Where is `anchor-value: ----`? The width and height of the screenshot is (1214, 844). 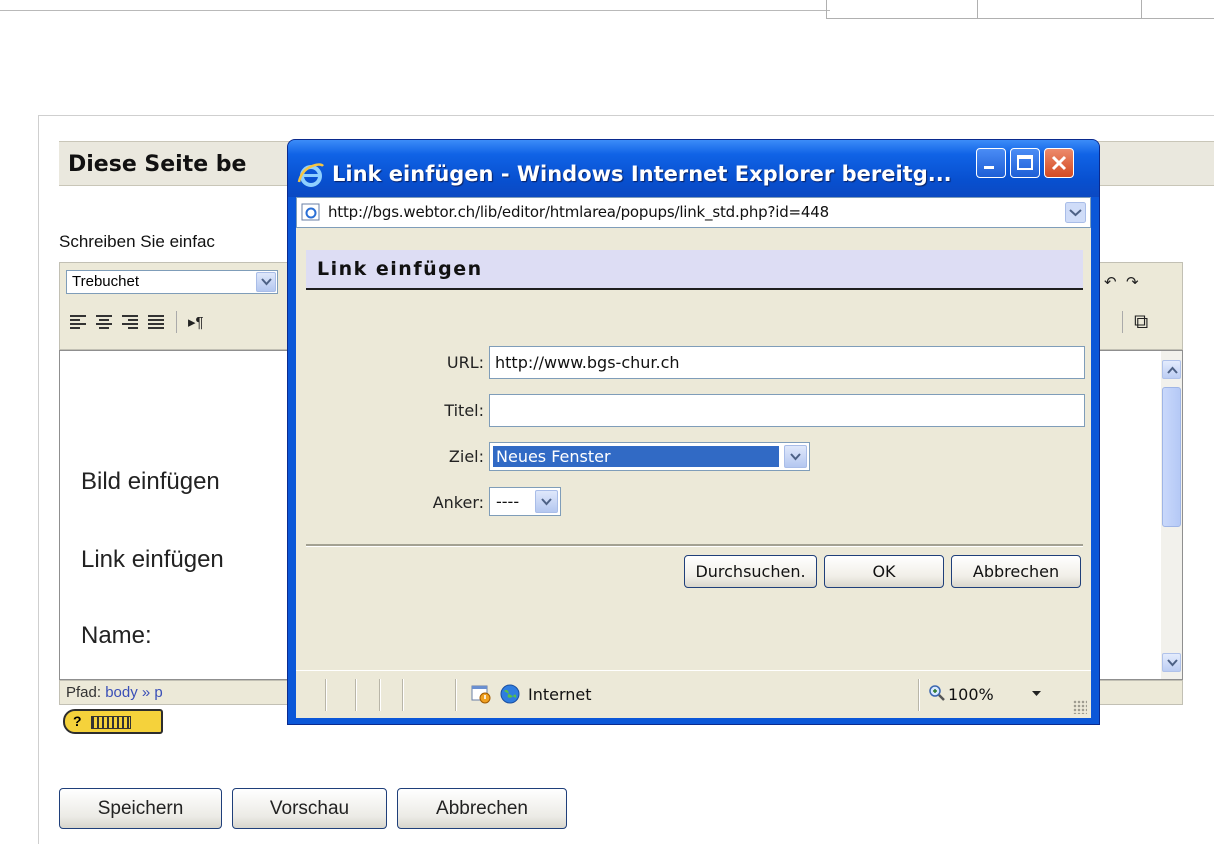
anchor-value: ---- is located at coordinates (508, 501).